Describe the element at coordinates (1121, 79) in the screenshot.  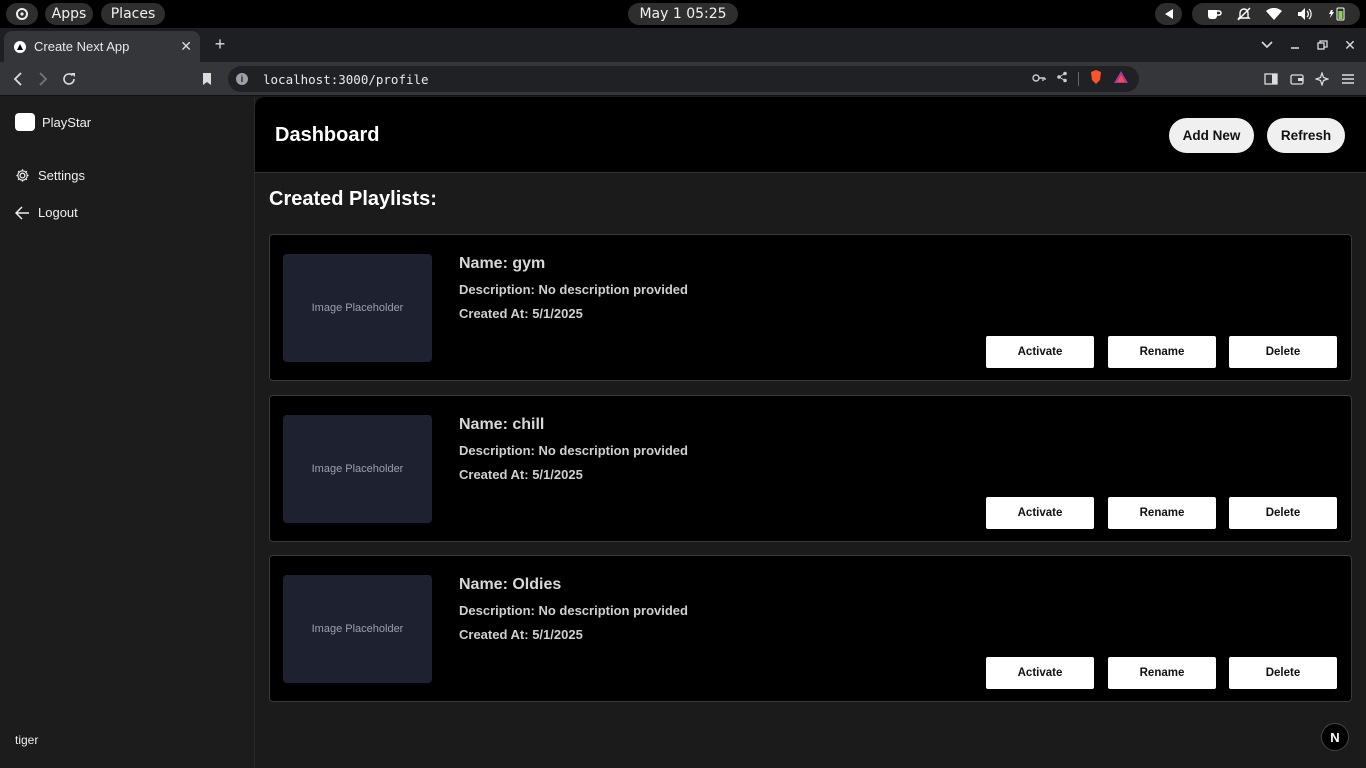
I see `brave-rewards-icon` at that location.